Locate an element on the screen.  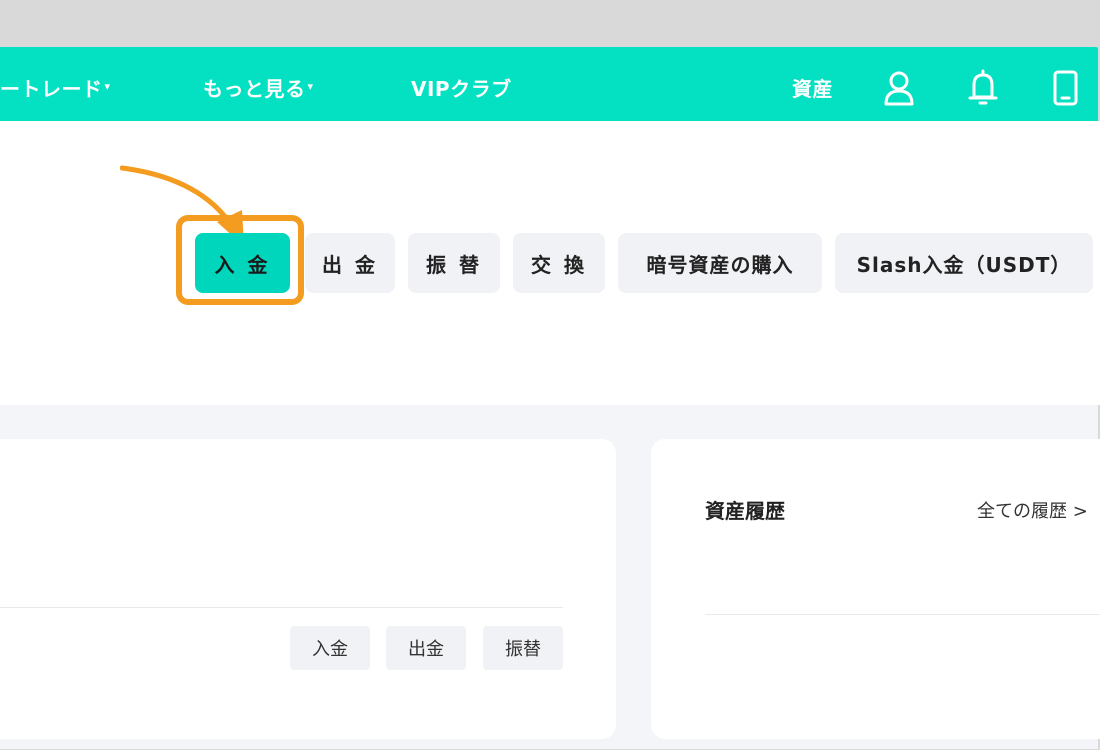
card-withdraw-button: 出金 is located at coordinates (426, 648).